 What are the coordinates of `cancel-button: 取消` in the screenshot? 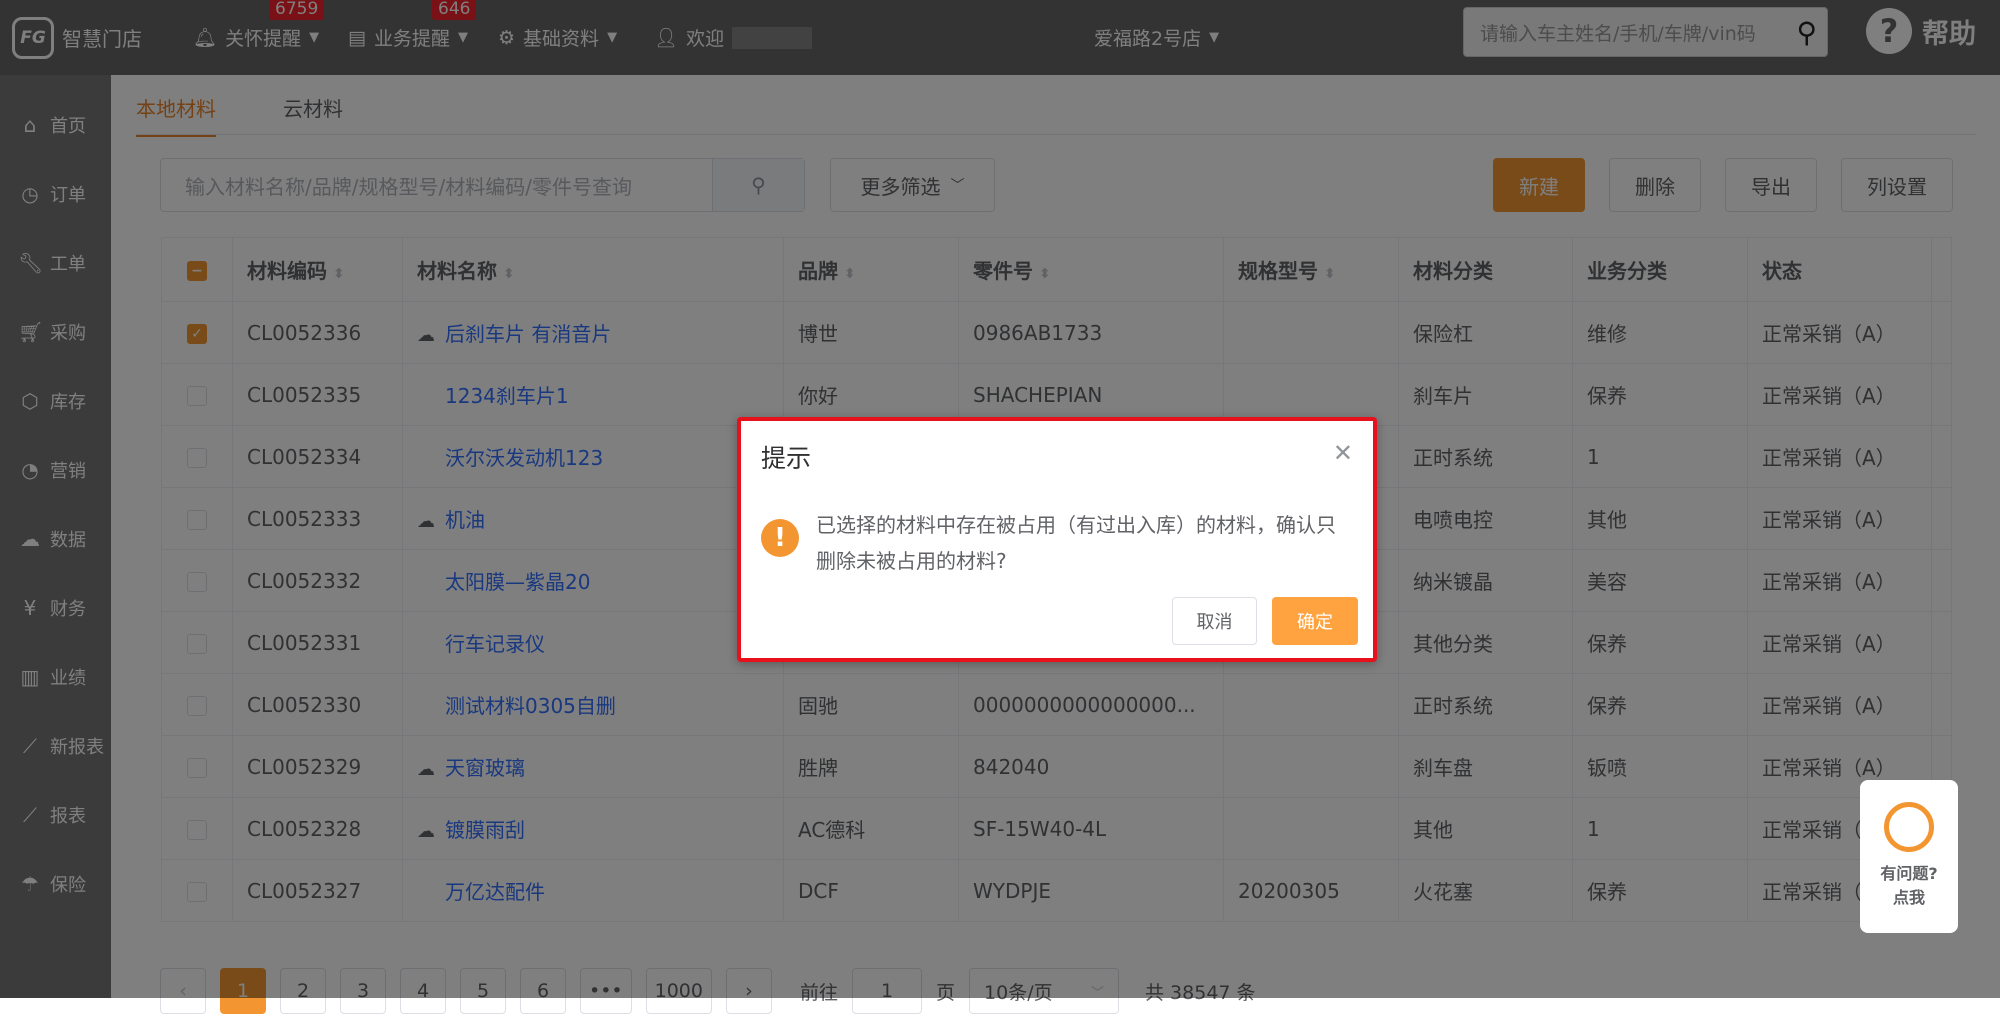 It's located at (1214, 621).